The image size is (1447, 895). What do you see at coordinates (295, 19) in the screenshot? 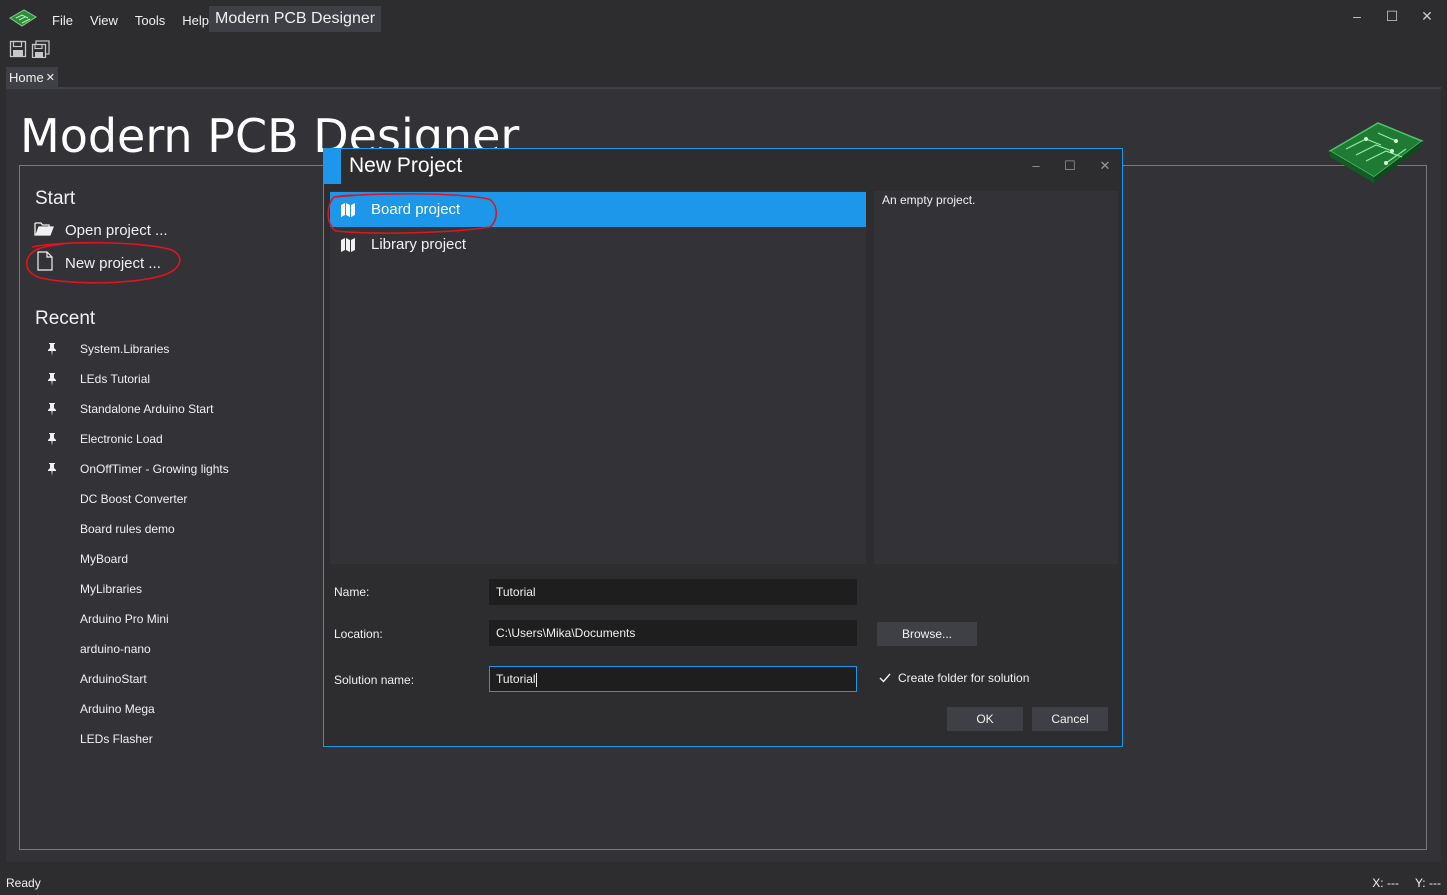
I see `window-title: Modern PCB Designer` at bounding box center [295, 19].